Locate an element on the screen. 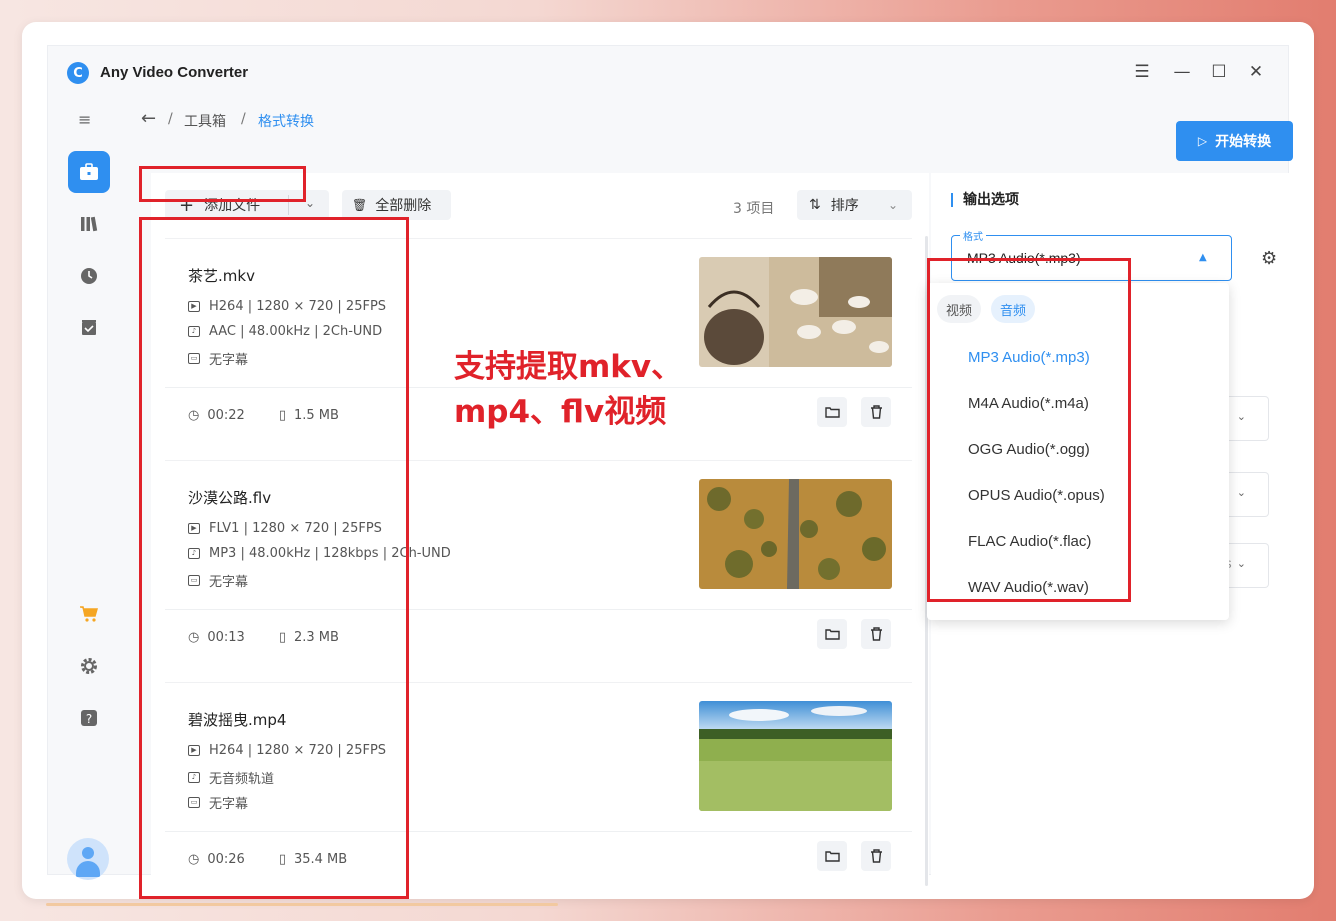 This screenshot has height=921, width=1336. delete-all-label: 全部删除 is located at coordinates (403, 206).